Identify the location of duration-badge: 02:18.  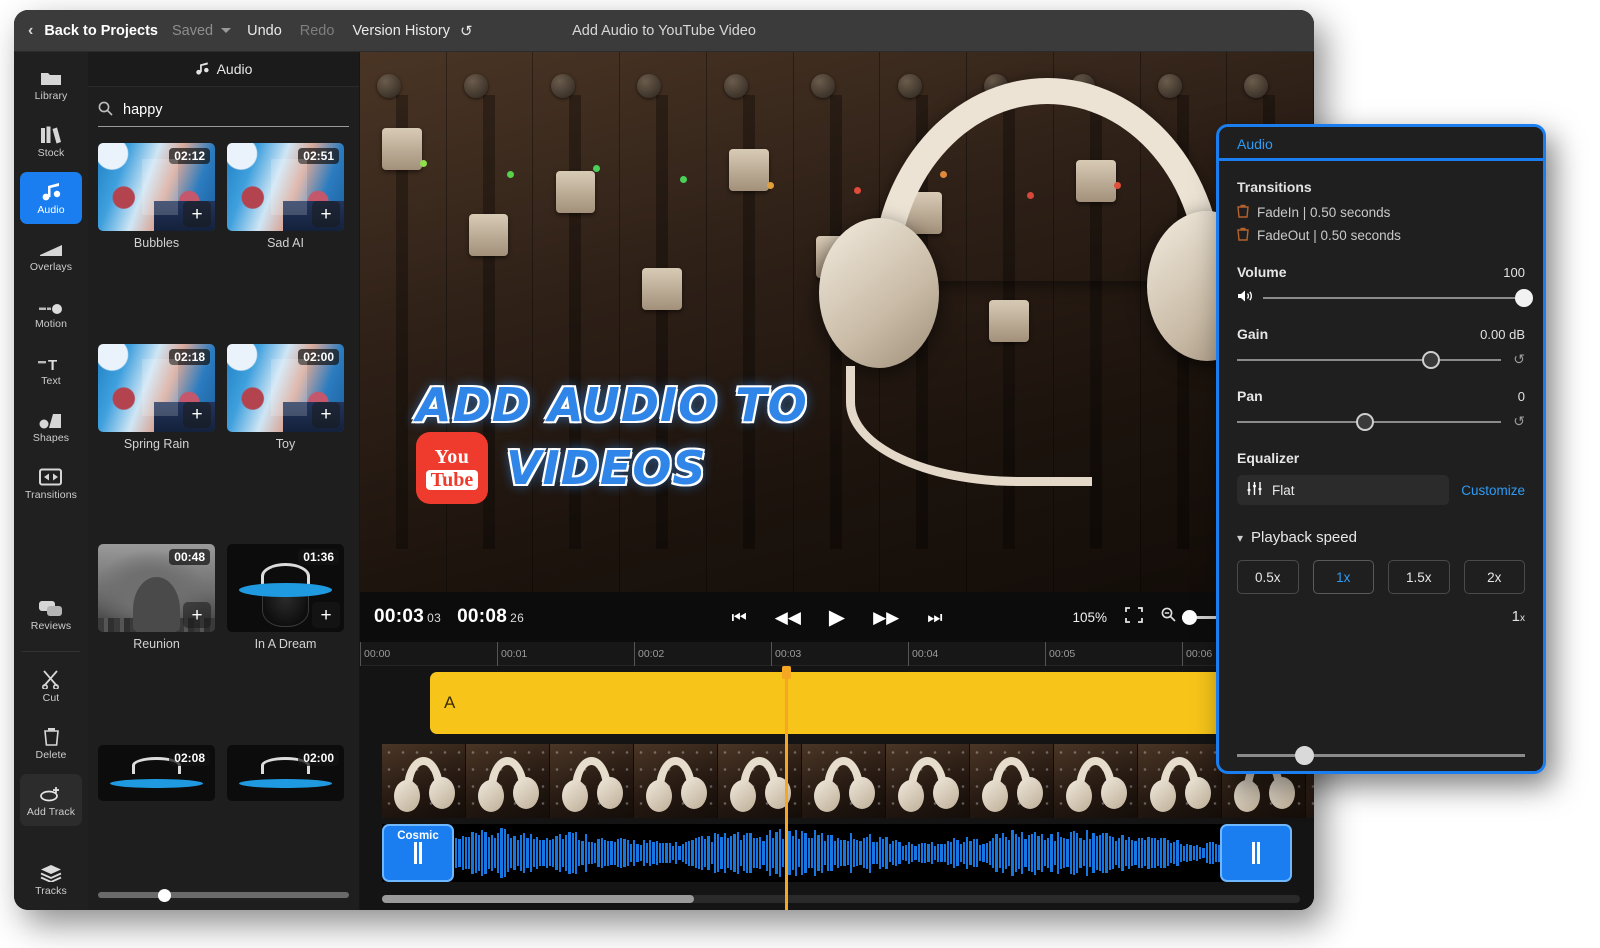
(189, 356).